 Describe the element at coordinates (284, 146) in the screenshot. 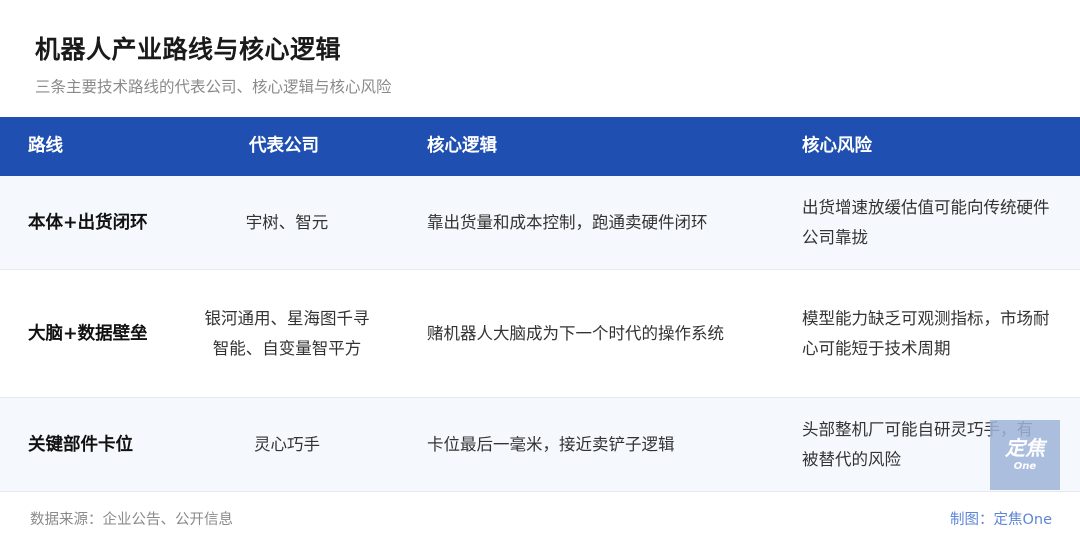

I see `column-header-company: 代表公司` at that location.